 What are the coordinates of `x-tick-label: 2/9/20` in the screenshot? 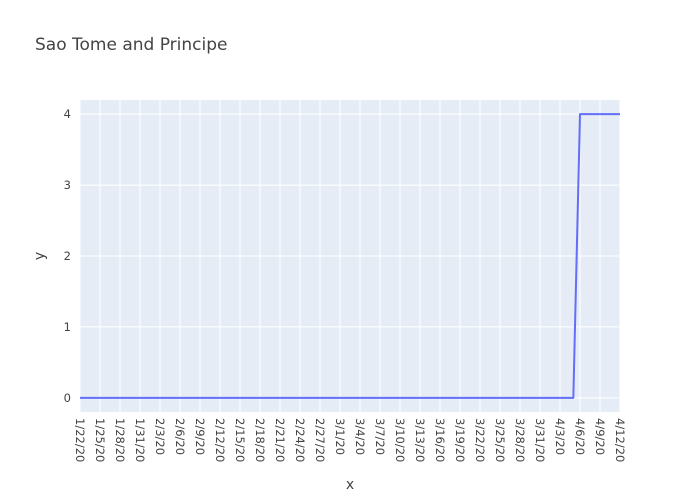 It's located at (200, 436).